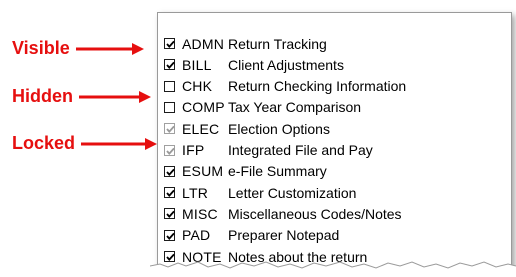  I want to click on form-code: ADMN, so click(203, 43).